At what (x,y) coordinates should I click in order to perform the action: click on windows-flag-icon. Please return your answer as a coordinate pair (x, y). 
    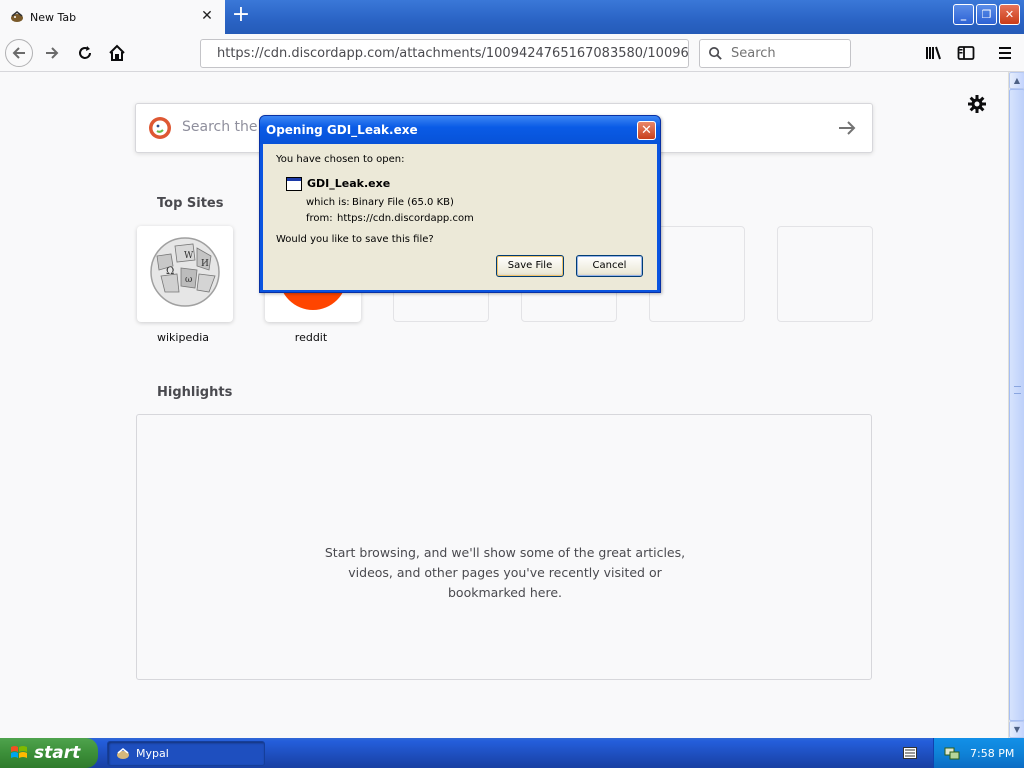
    Looking at the image, I should click on (19, 752).